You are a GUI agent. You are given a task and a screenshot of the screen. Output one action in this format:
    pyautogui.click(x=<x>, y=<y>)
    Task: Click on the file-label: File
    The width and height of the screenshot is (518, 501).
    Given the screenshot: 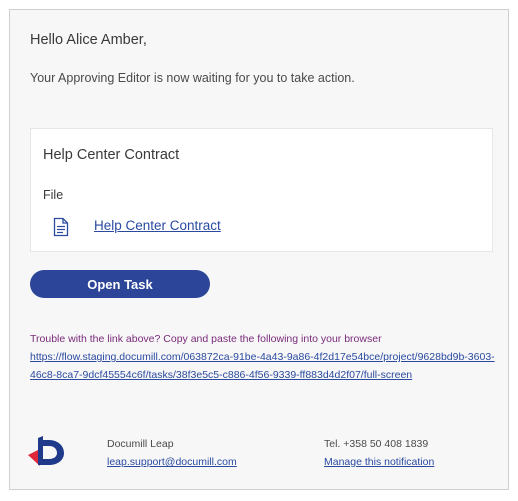 What is the action you would take?
    pyautogui.click(x=53, y=195)
    